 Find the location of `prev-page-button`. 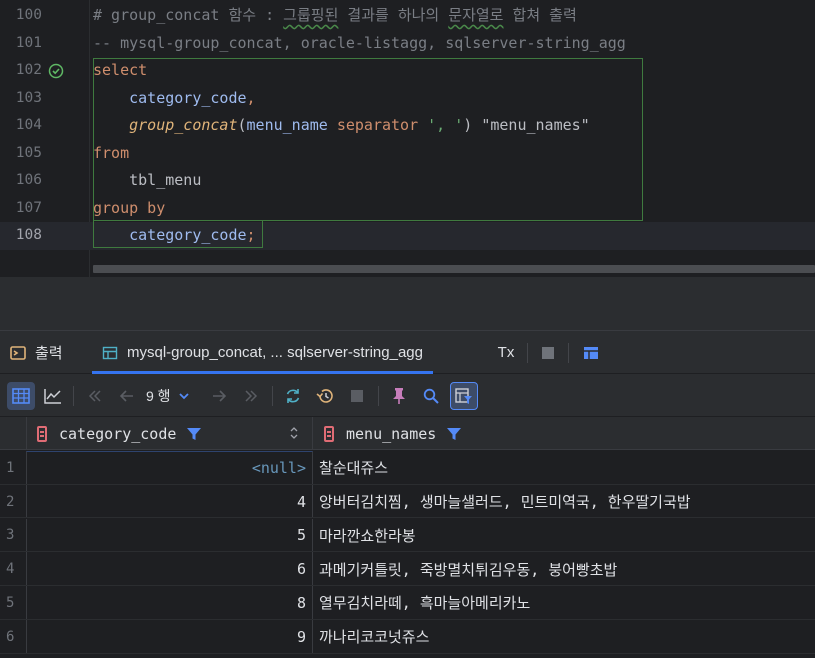

prev-page-button is located at coordinates (127, 396).